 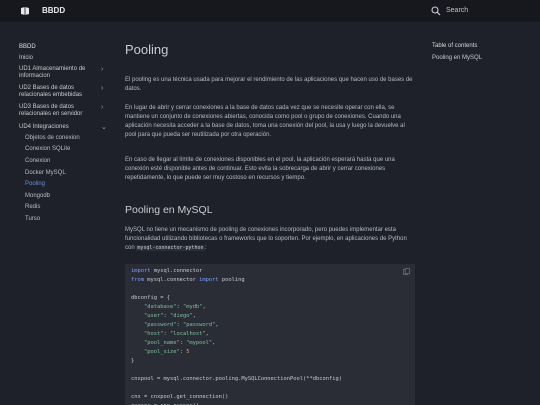 I want to click on sidebar-item-inicio: Inicio, so click(x=60, y=58).